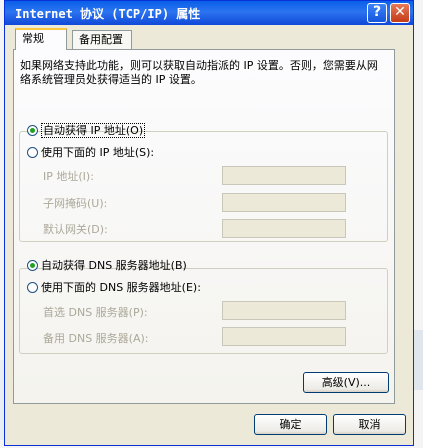  I want to click on radio-manual-ip: 使用下面的 IP 地址(S):, so click(90, 153).